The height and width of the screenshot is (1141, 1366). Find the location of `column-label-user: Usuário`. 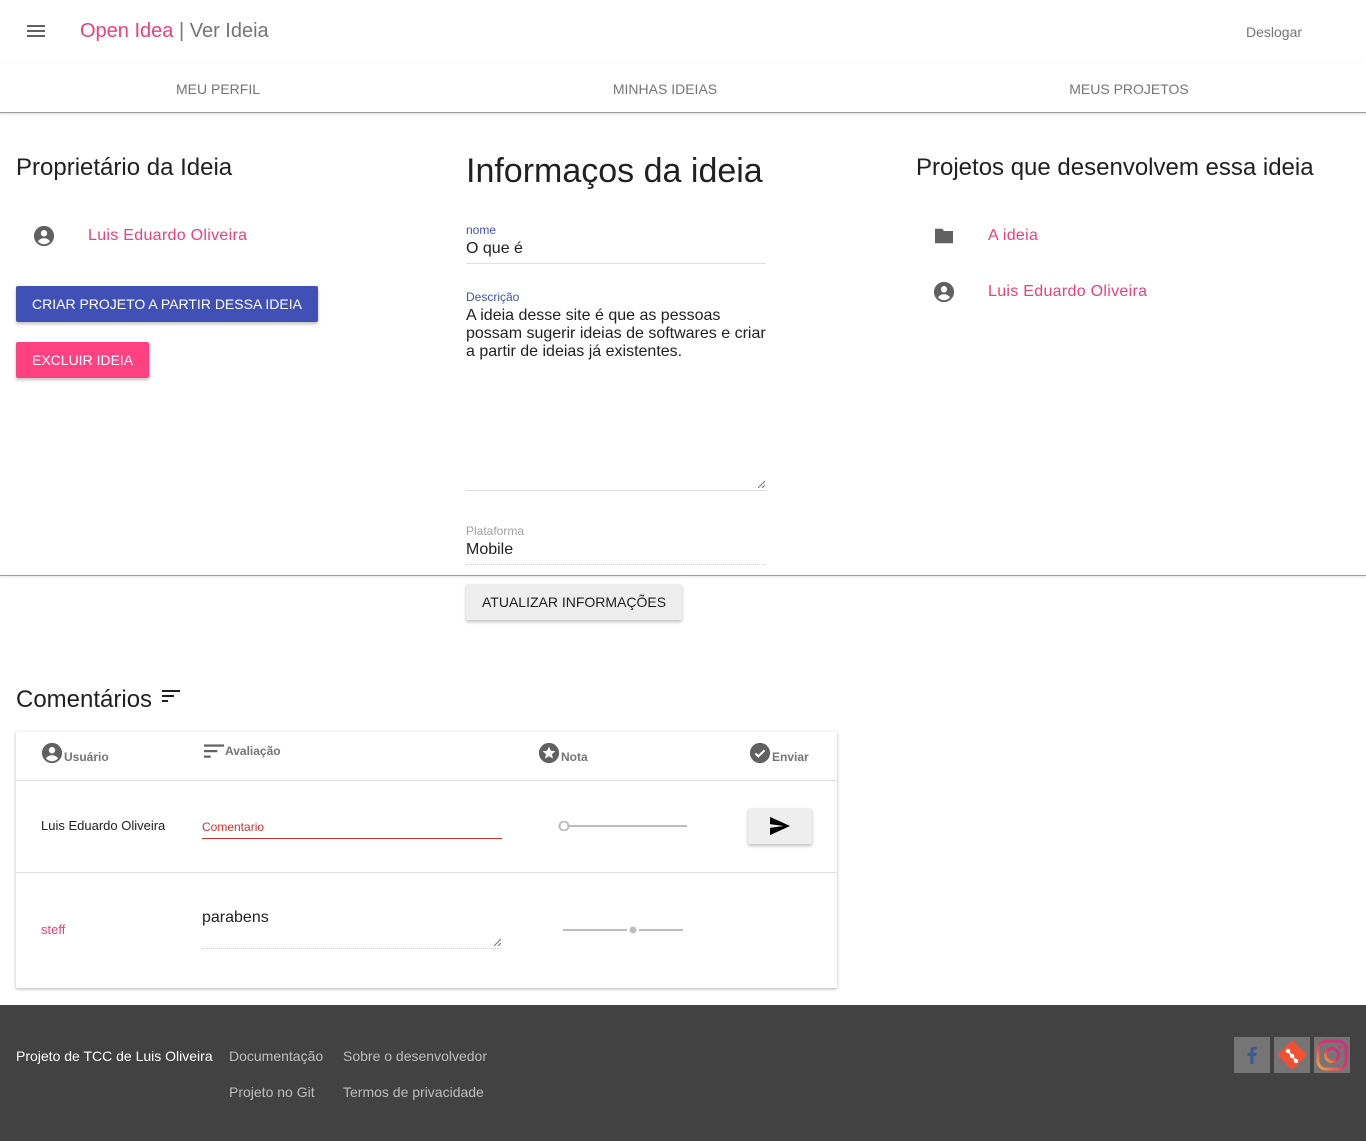

column-label-user: Usuário is located at coordinates (86, 757).